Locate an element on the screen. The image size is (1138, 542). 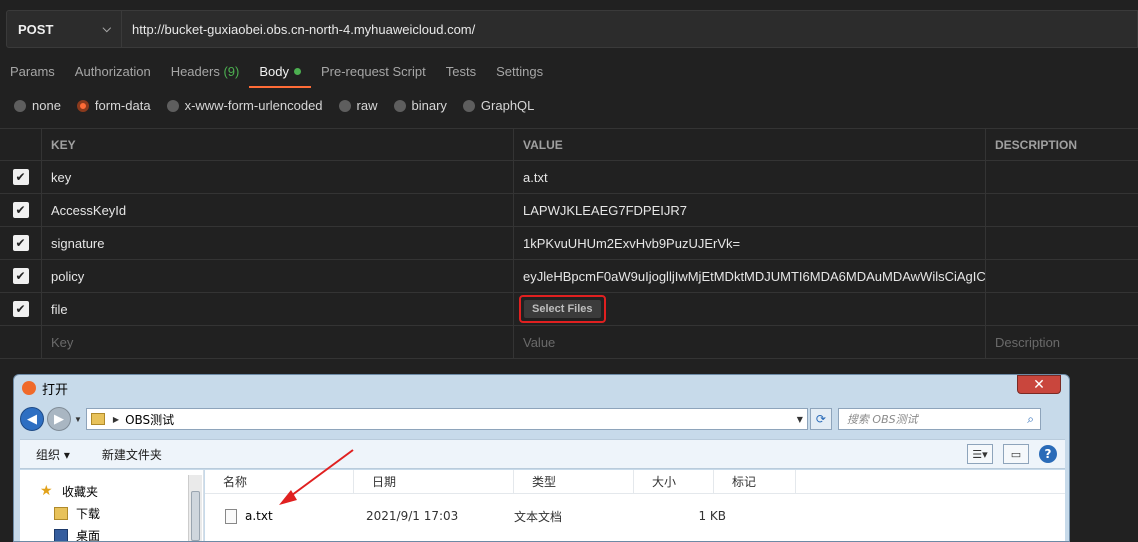
navigation-bar: ◀ ▶ ▼ ▶ OBS测试 ▼ ⟳ 搜索 OBS测试 ⌕ is located at coordinates (542, 419).